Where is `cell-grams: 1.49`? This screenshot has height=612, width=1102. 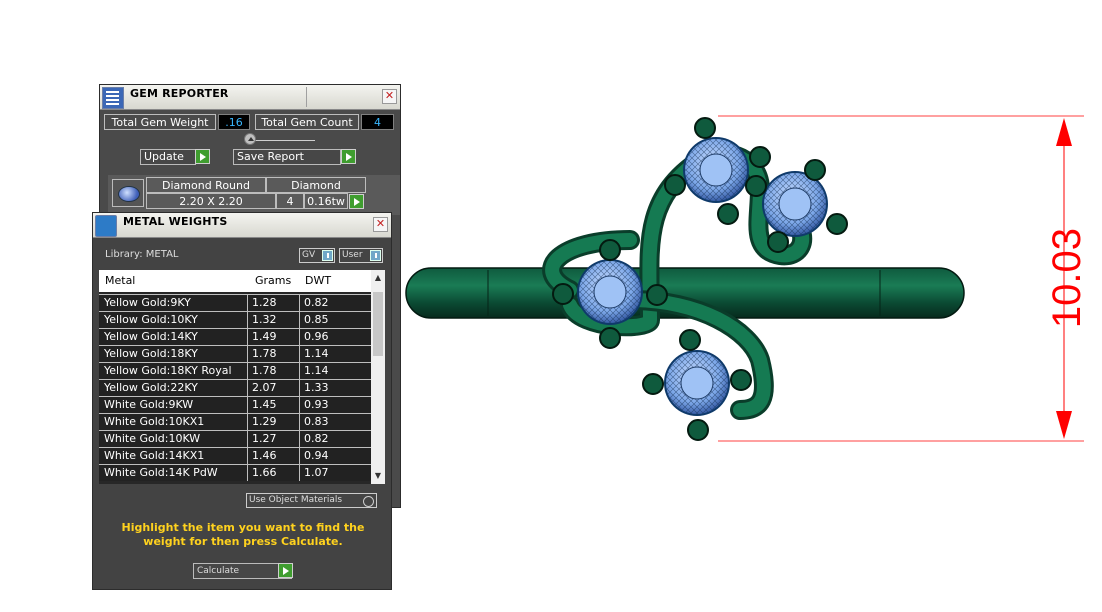 cell-grams: 1.49 is located at coordinates (273, 337).